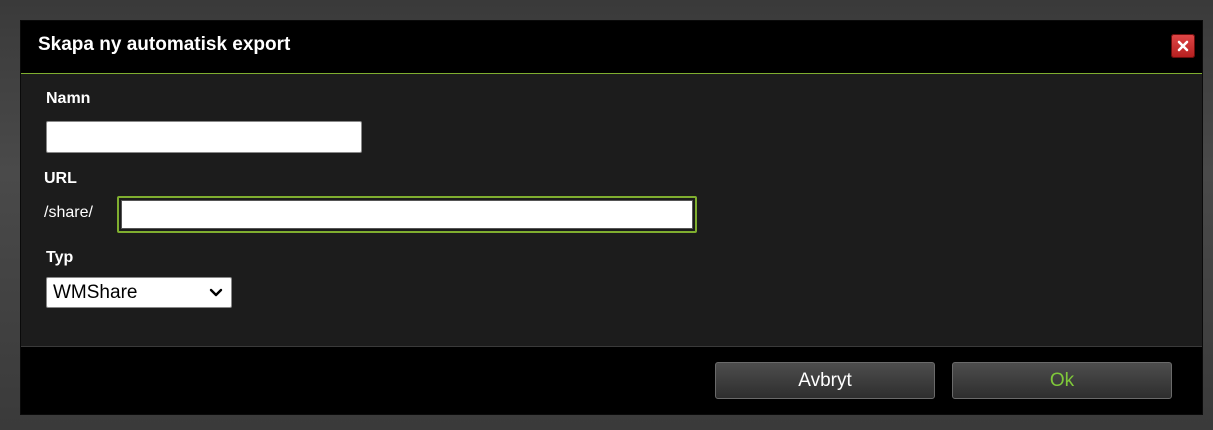  What do you see at coordinates (825, 380) in the screenshot?
I see `cancel-button: Avbryt` at bounding box center [825, 380].